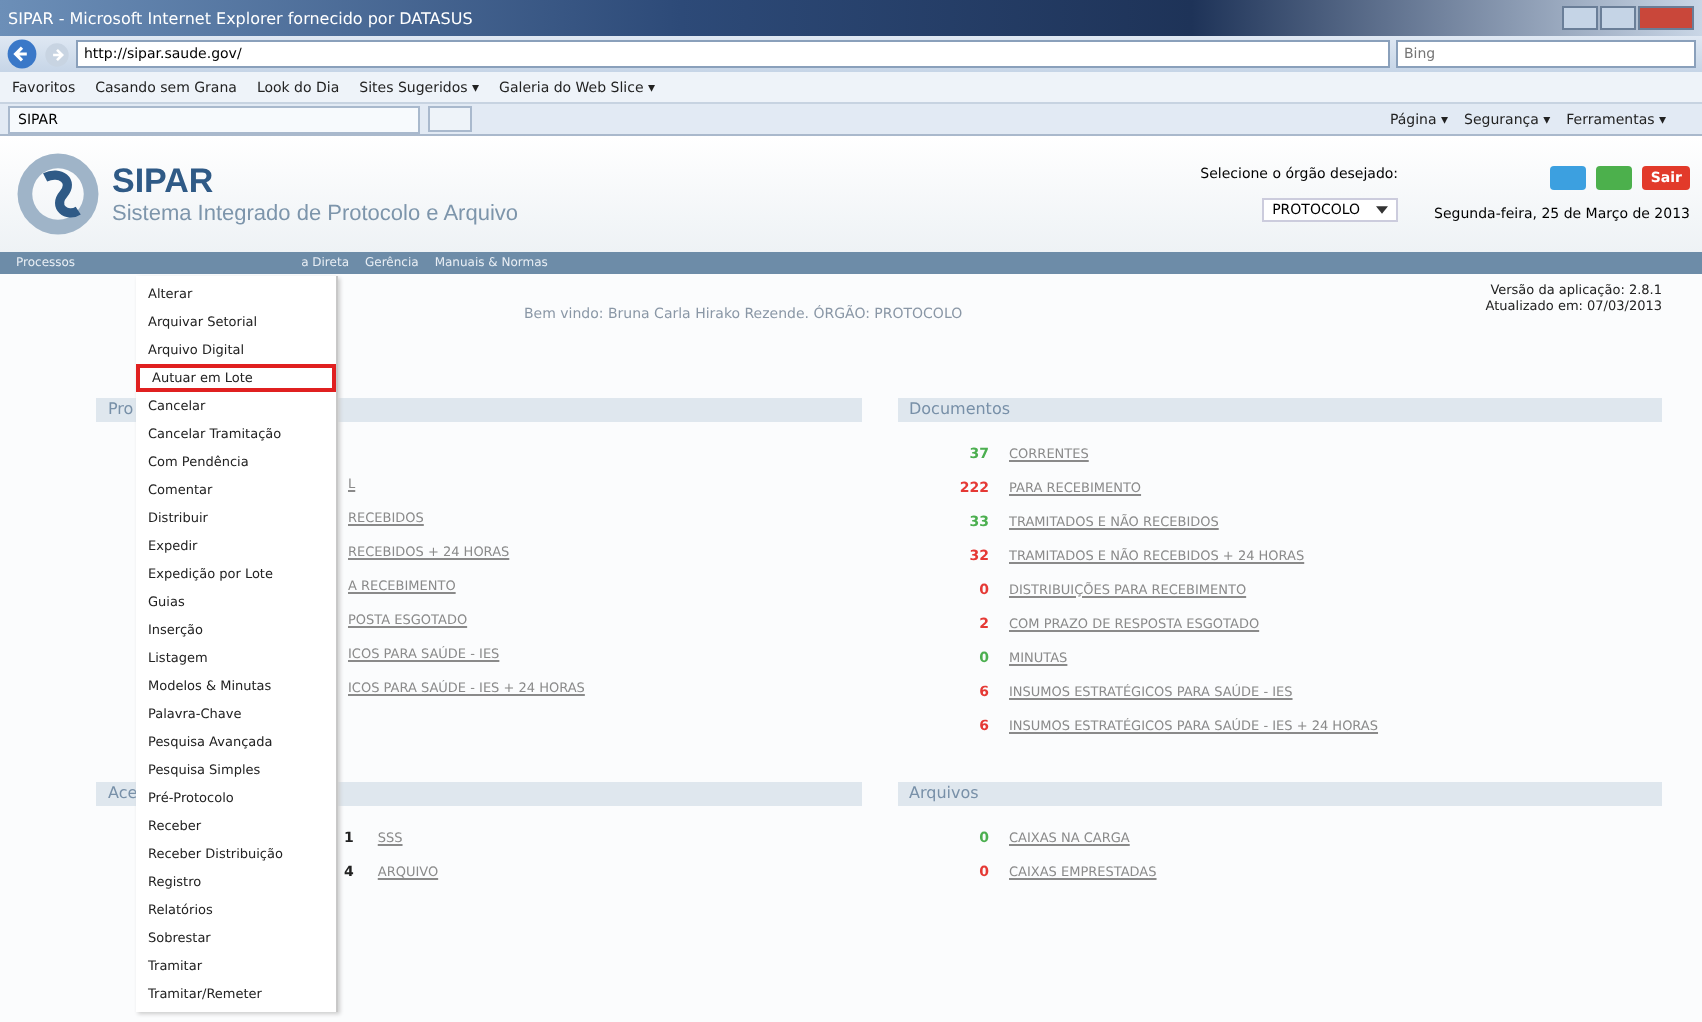  What do you see at coordinates (57, 54) in the screenshot?
I see `forward-icon` at bounding box center [57, 54].